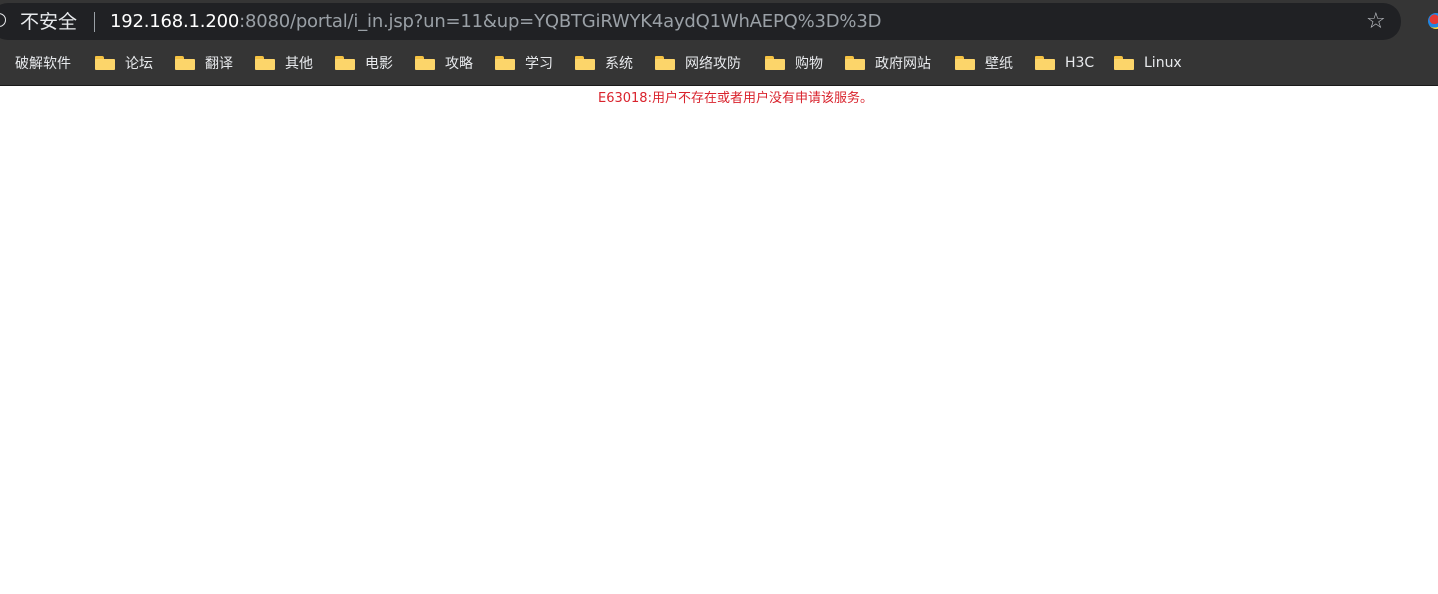 Image resolution: width=1438 pixels, height=594 pixels. Describe the element at coordinates (539, 64) in the screenshot. I see `bookmark-label: 学习` at that location.